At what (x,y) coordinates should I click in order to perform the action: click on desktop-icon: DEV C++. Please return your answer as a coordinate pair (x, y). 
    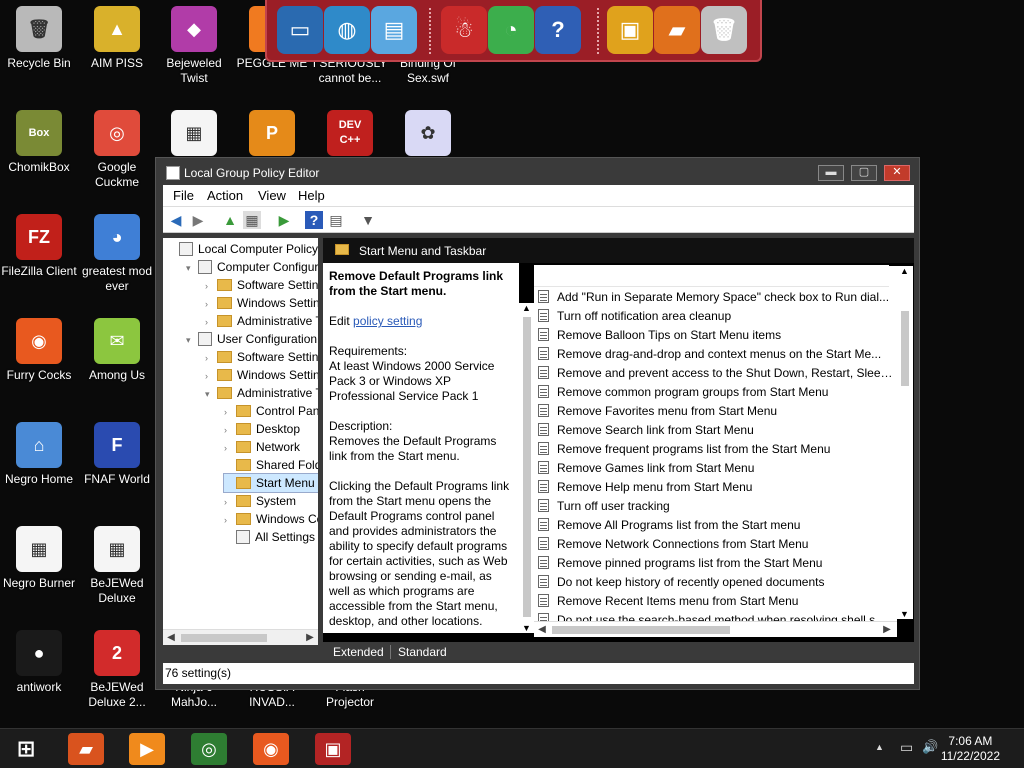
    Looking at the image, I should click on (350, 135).